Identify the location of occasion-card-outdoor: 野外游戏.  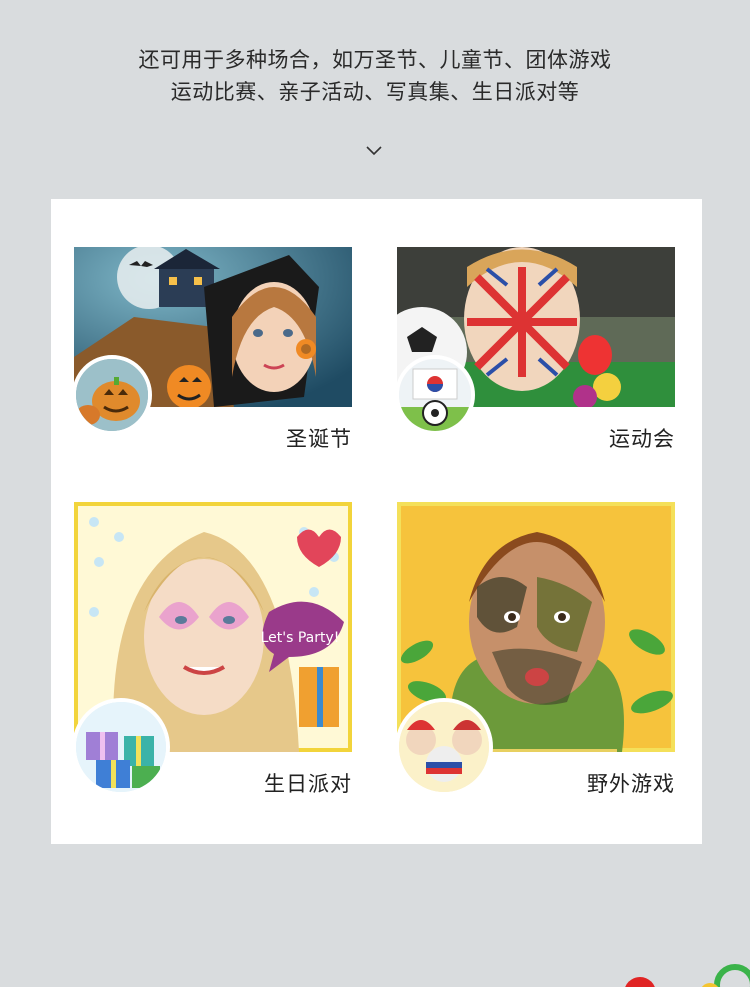
(535, 652).